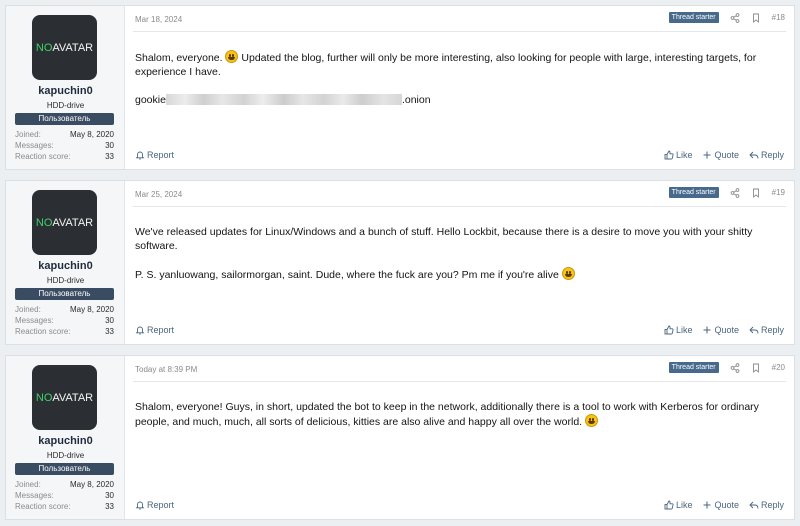 Image resolution: width=800 pixels, height=526 pixels. I want to click on post-date: Mar 25, 2024, so click(158, 194).